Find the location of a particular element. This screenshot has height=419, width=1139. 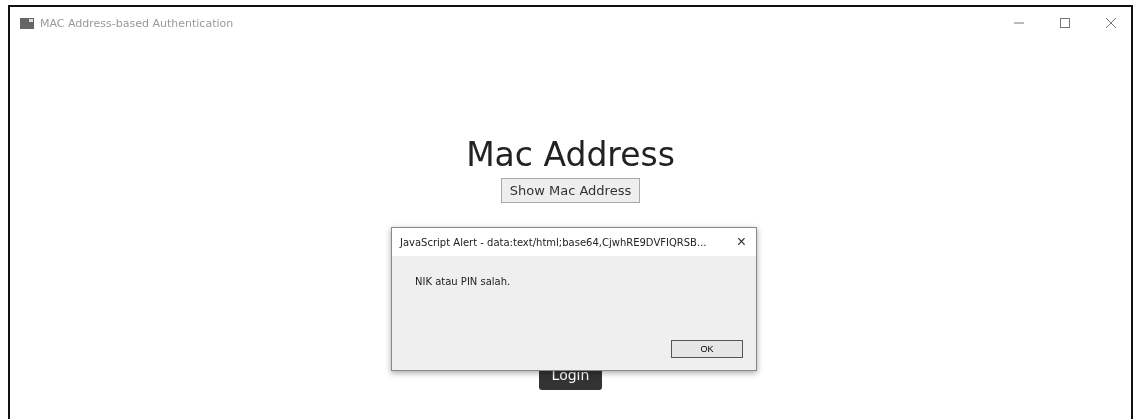

app-icon is located at coordinates (27, 23).